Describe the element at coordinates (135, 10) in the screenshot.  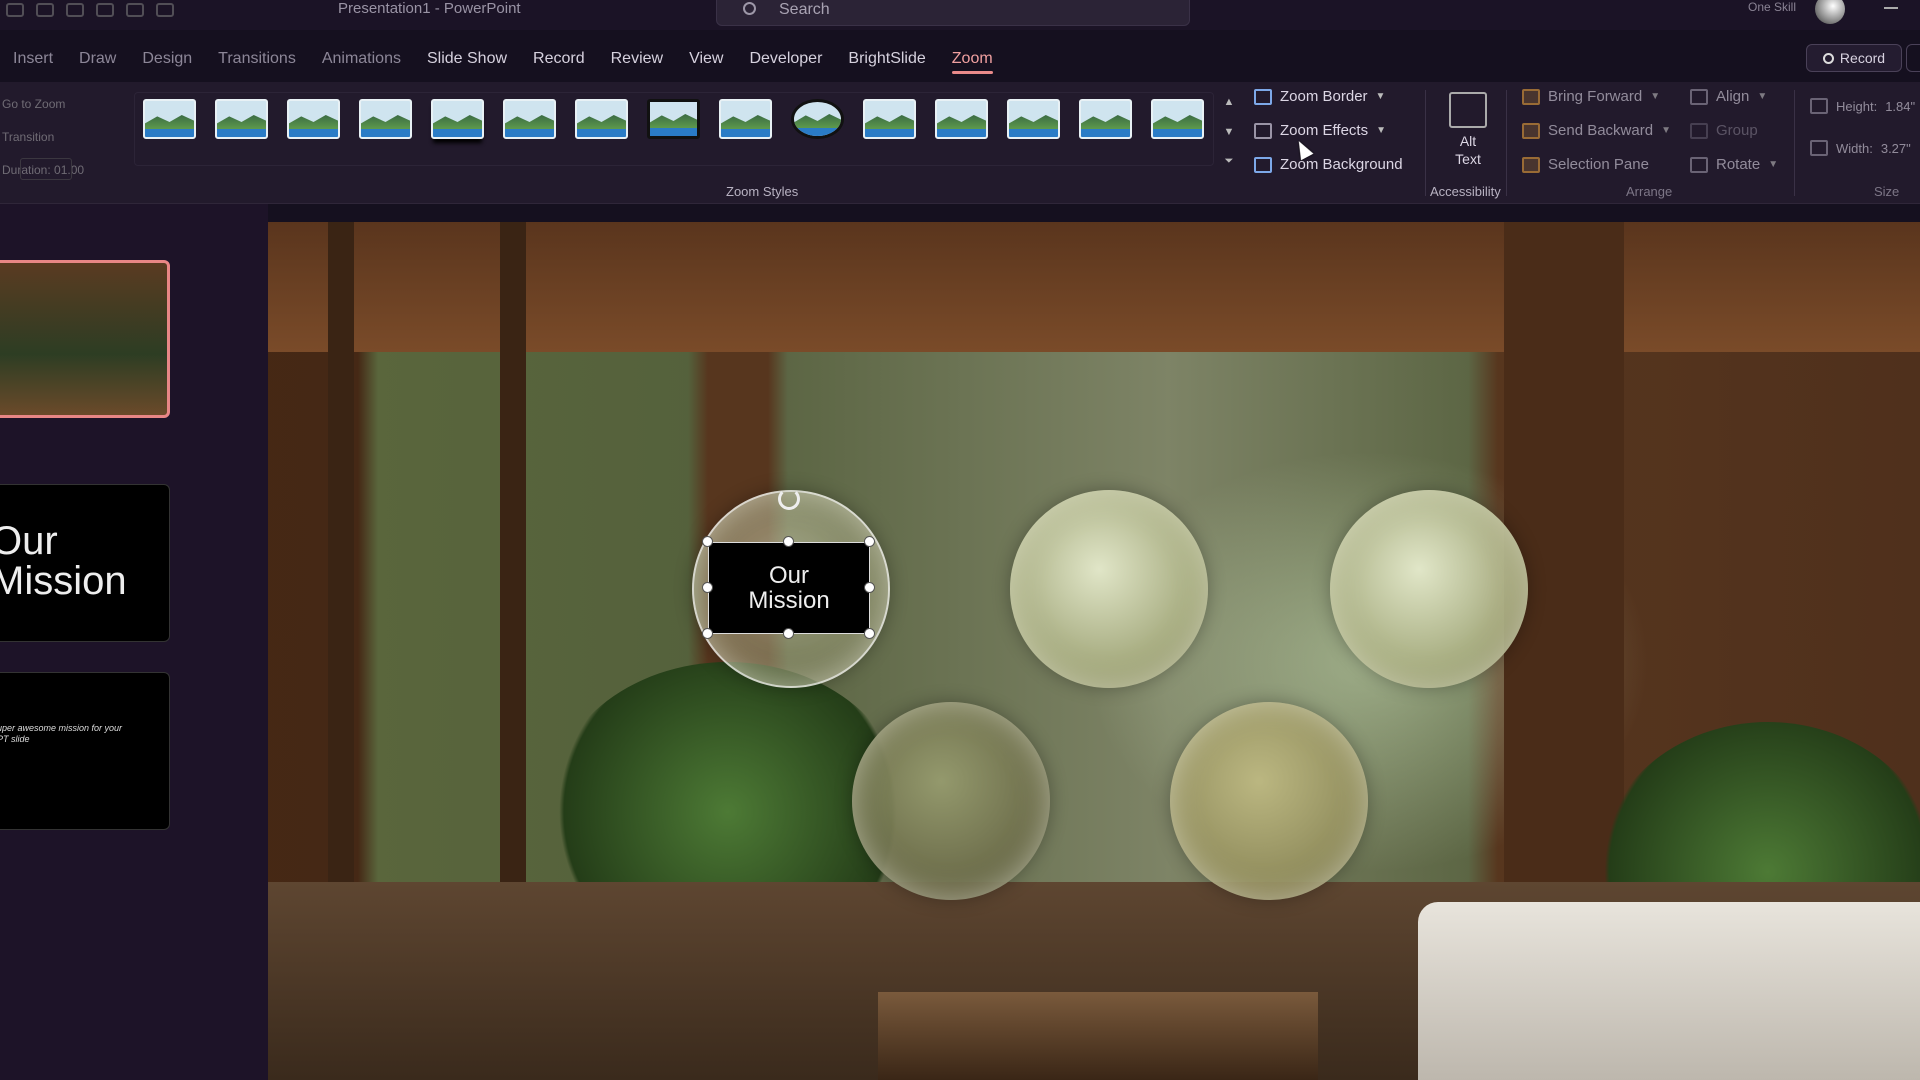
I see `pen-icon` at that location.